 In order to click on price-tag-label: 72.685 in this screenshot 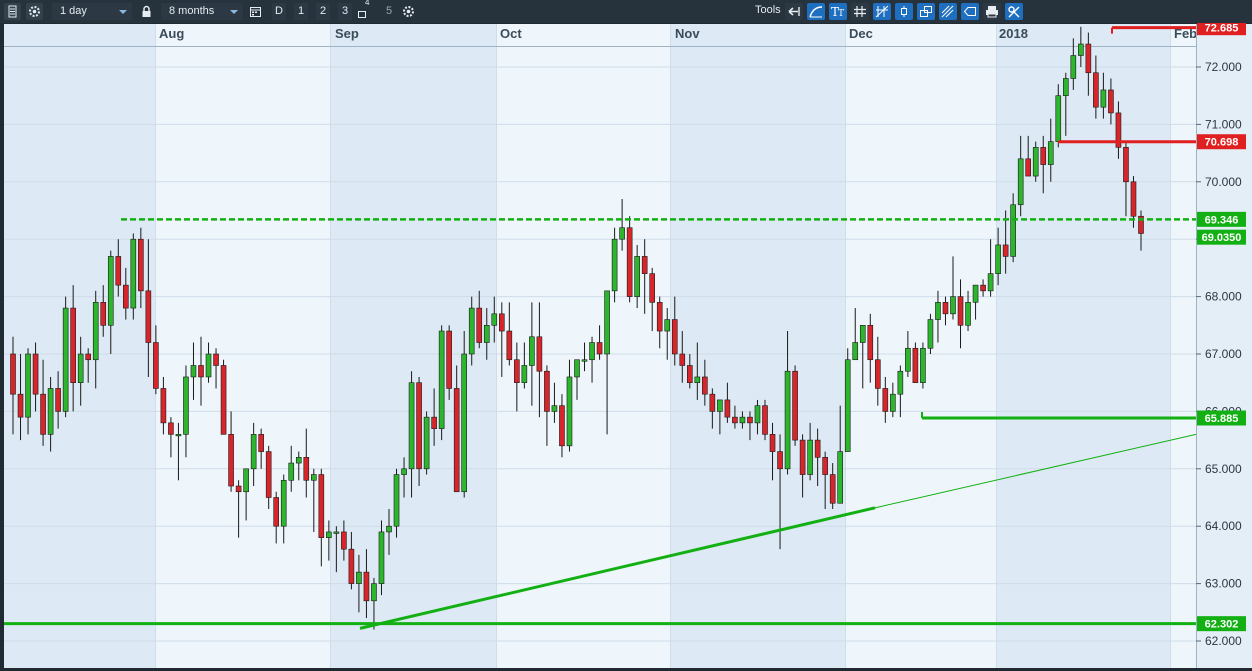, I will do `click(1222, 29)`.